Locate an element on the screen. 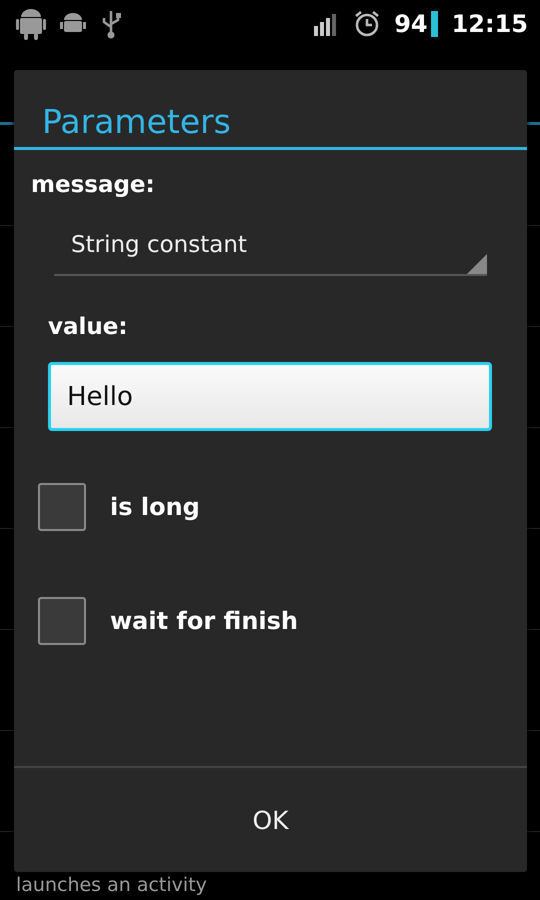  value-input: Hello is located at coordinates (270, 396).